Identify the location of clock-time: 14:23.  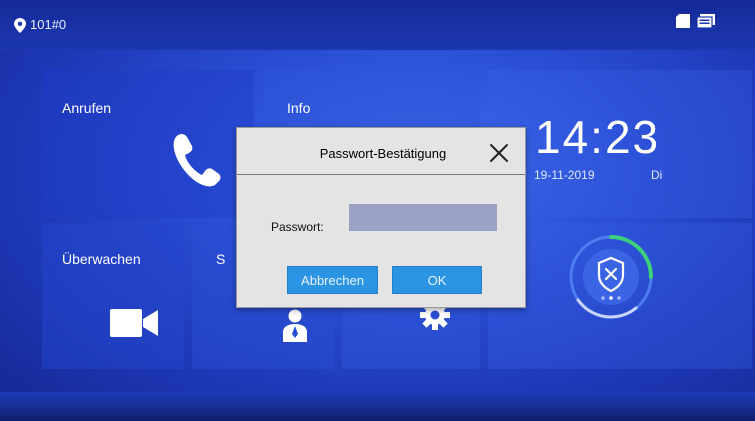
(598, 137).